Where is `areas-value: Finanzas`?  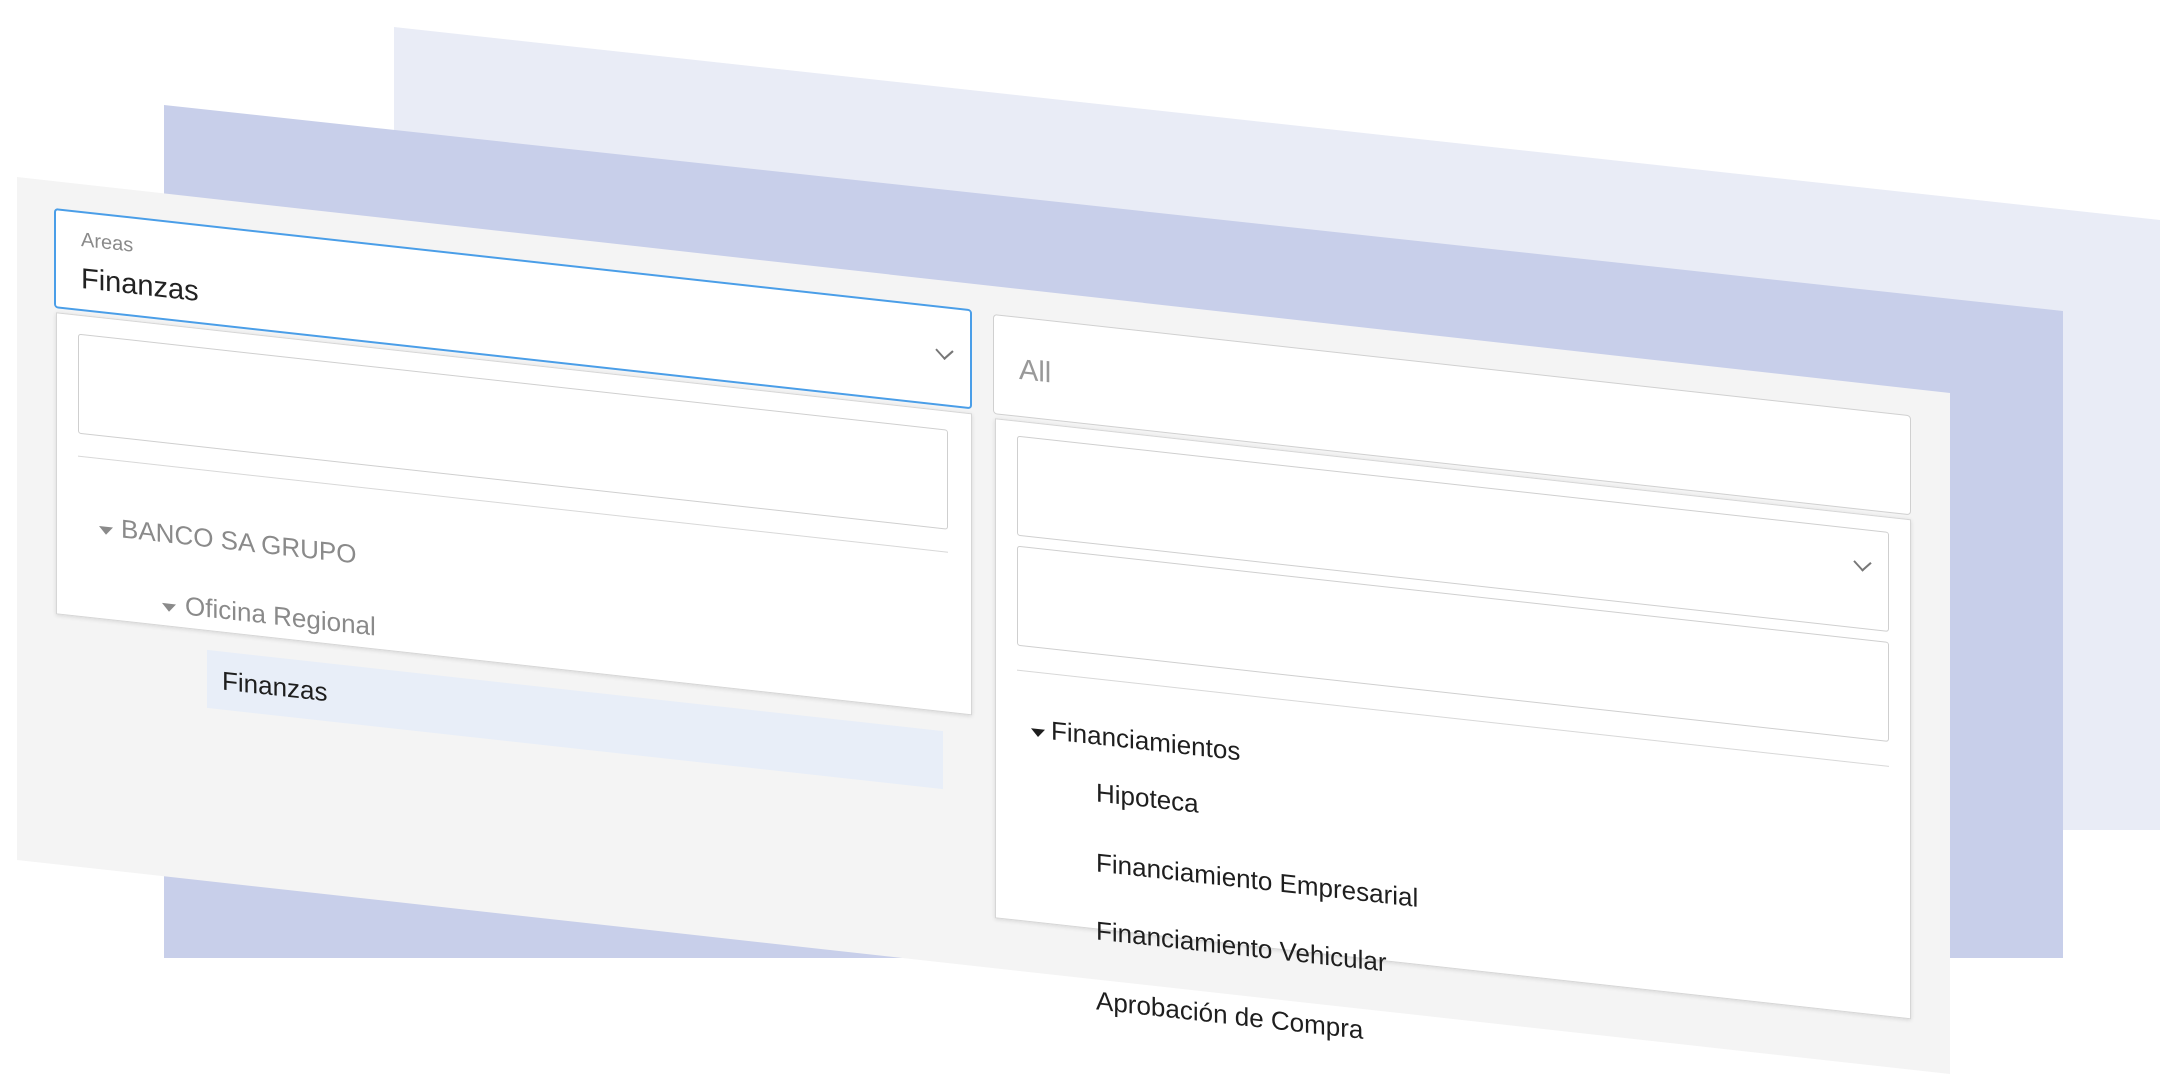 areas-value: Finanzas is located at coordinates (140, 285).